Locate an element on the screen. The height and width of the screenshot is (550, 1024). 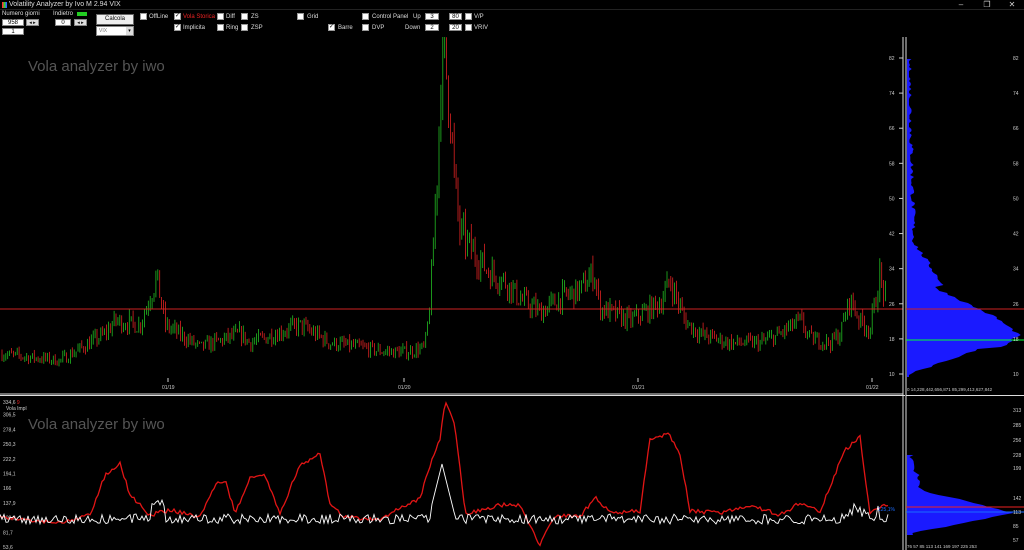
histogram-y-tick-label: 82 is located at coordinates (1016, 59).